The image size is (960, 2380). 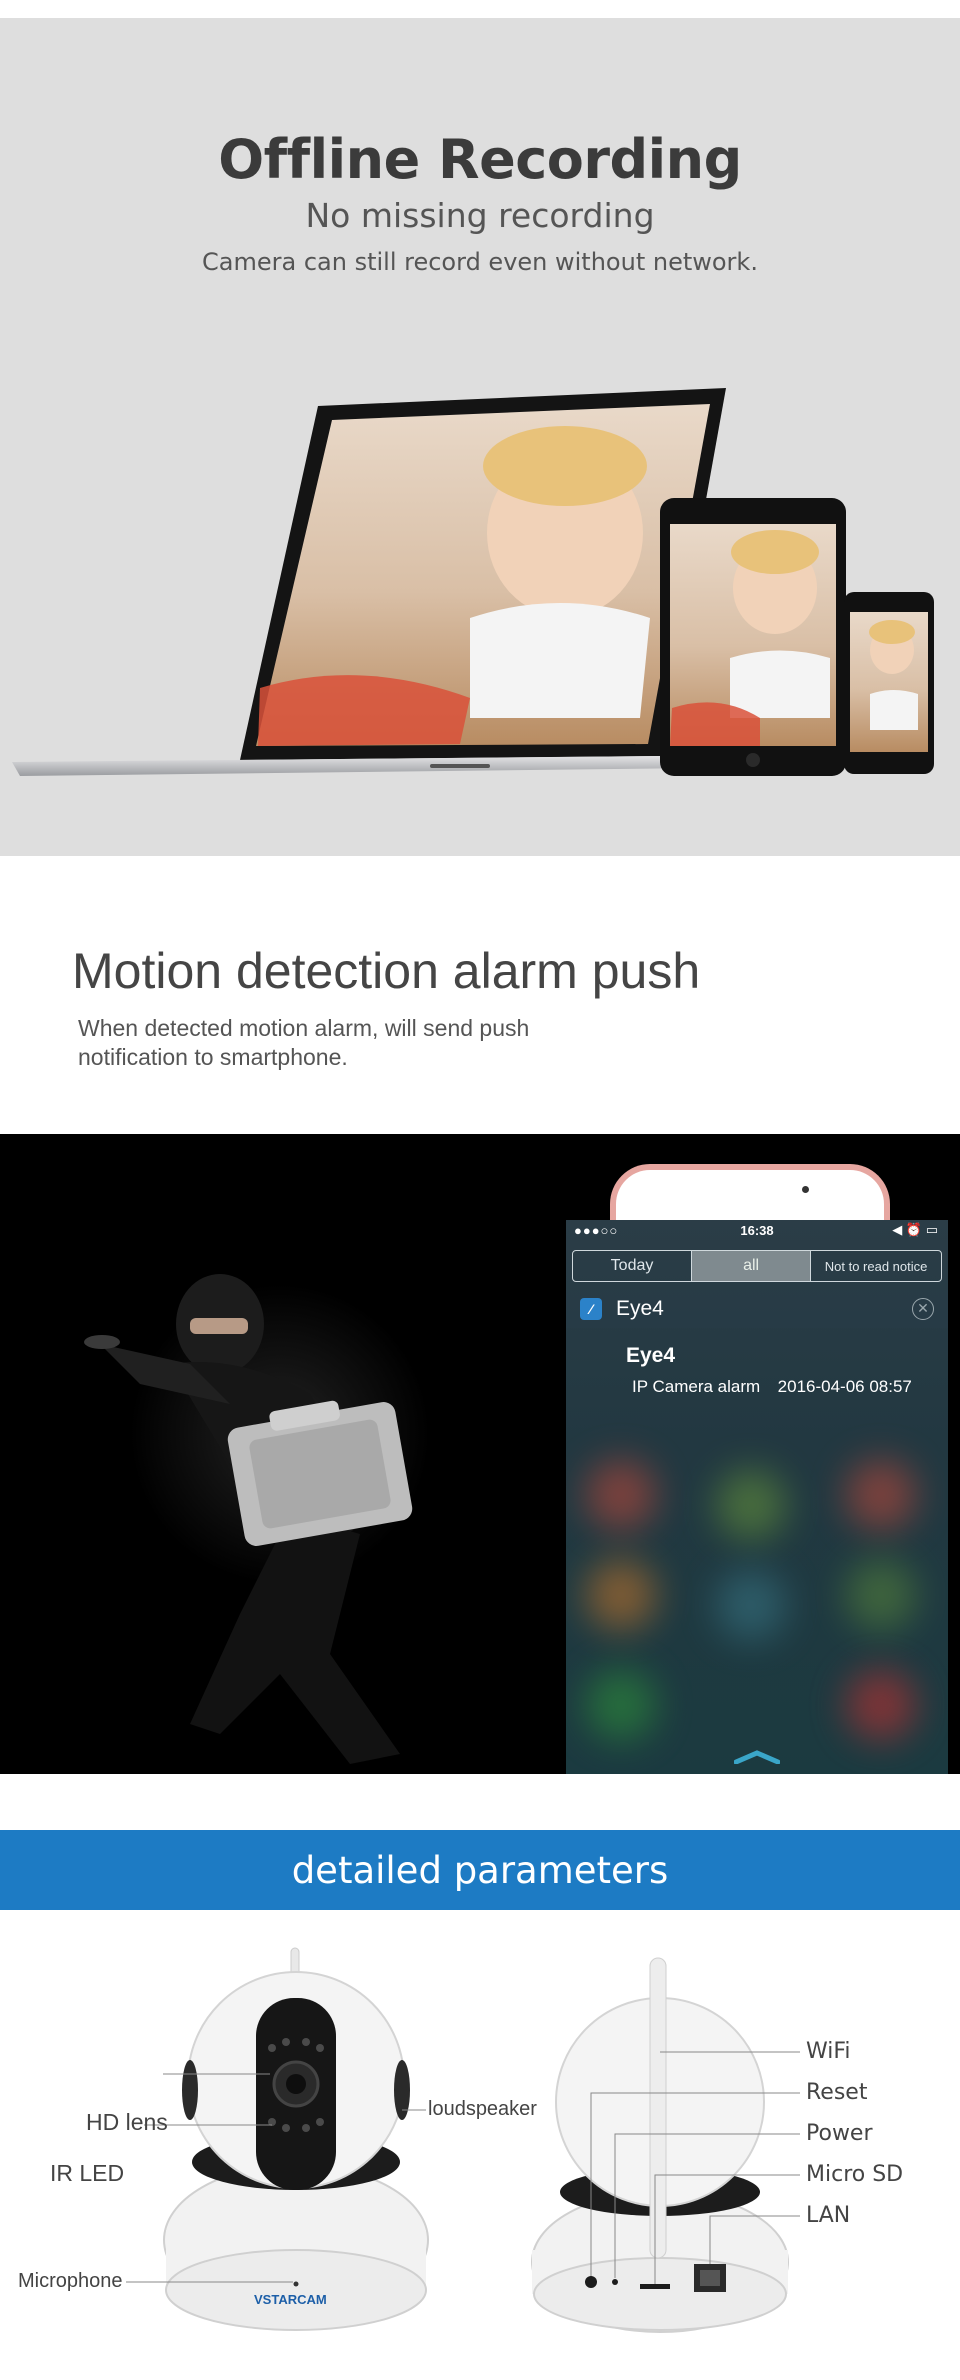 What do you see at coordinates (665, 2145) in the screenshot?
I see `back-camera` at bounding box center [665, 2145].